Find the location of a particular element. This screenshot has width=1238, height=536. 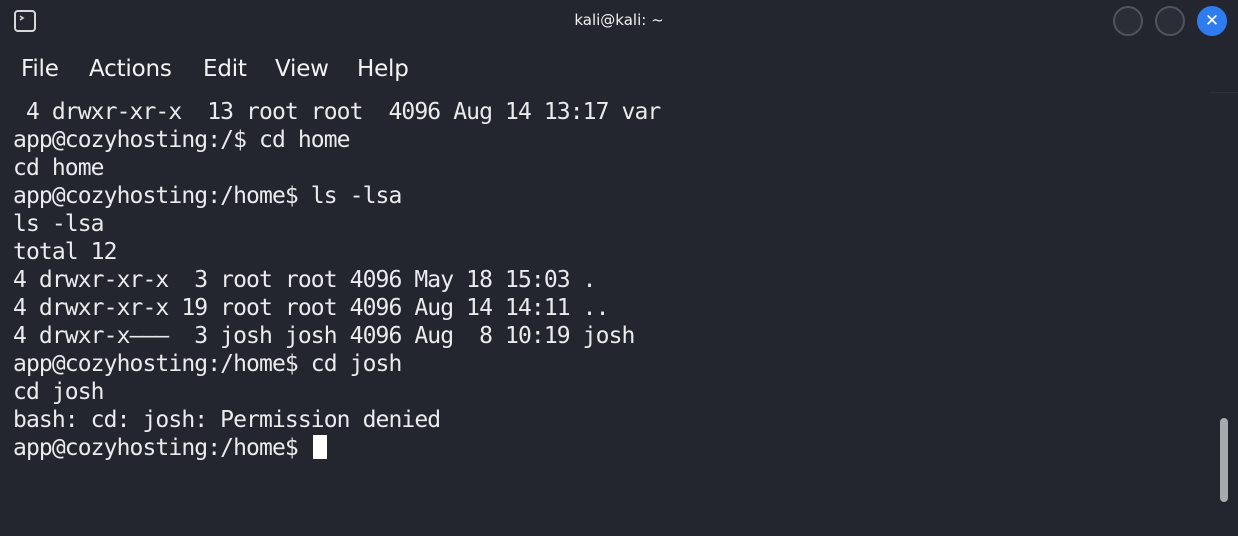

menu-actions: Actions is located at coordinates (130, 69).